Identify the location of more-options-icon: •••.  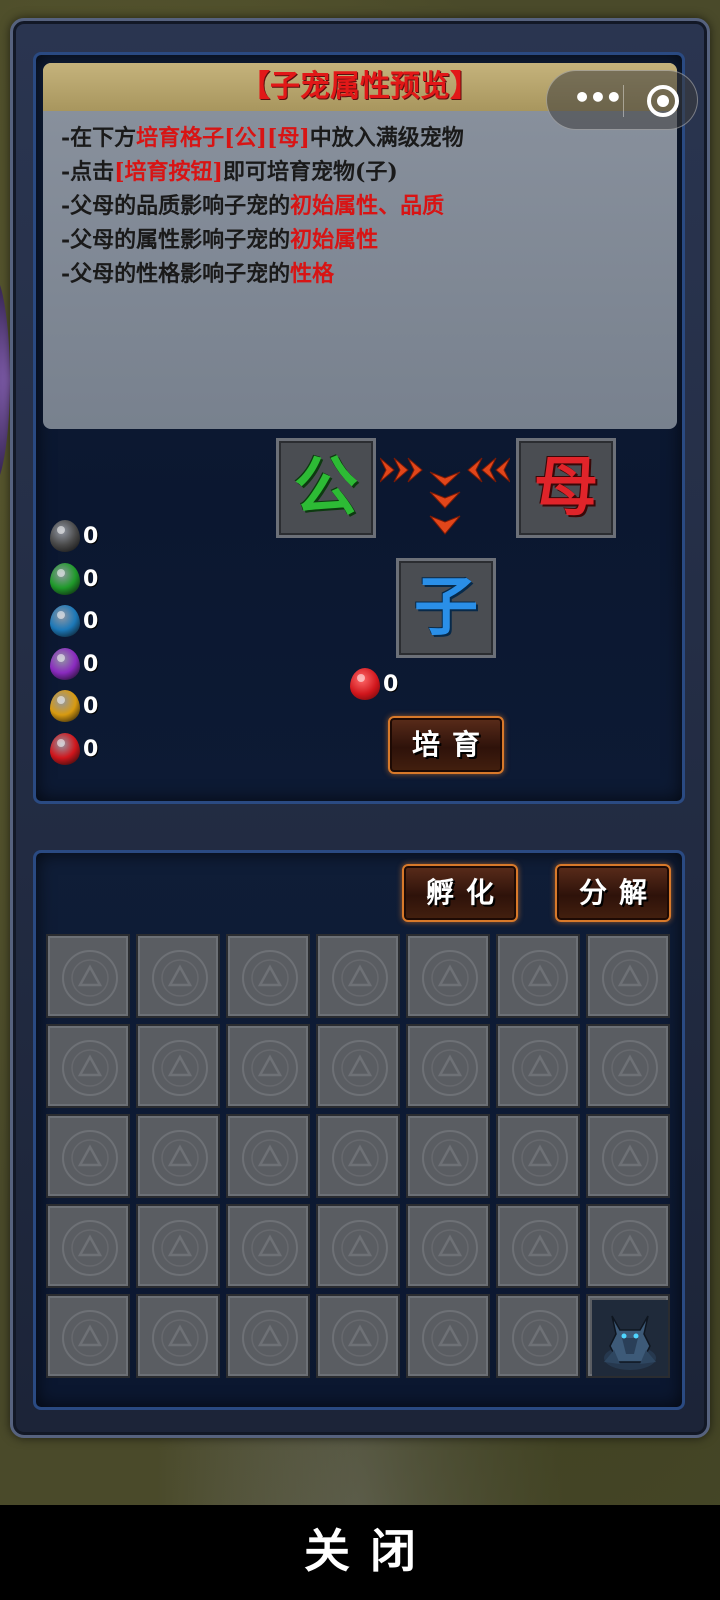
(597, 100).